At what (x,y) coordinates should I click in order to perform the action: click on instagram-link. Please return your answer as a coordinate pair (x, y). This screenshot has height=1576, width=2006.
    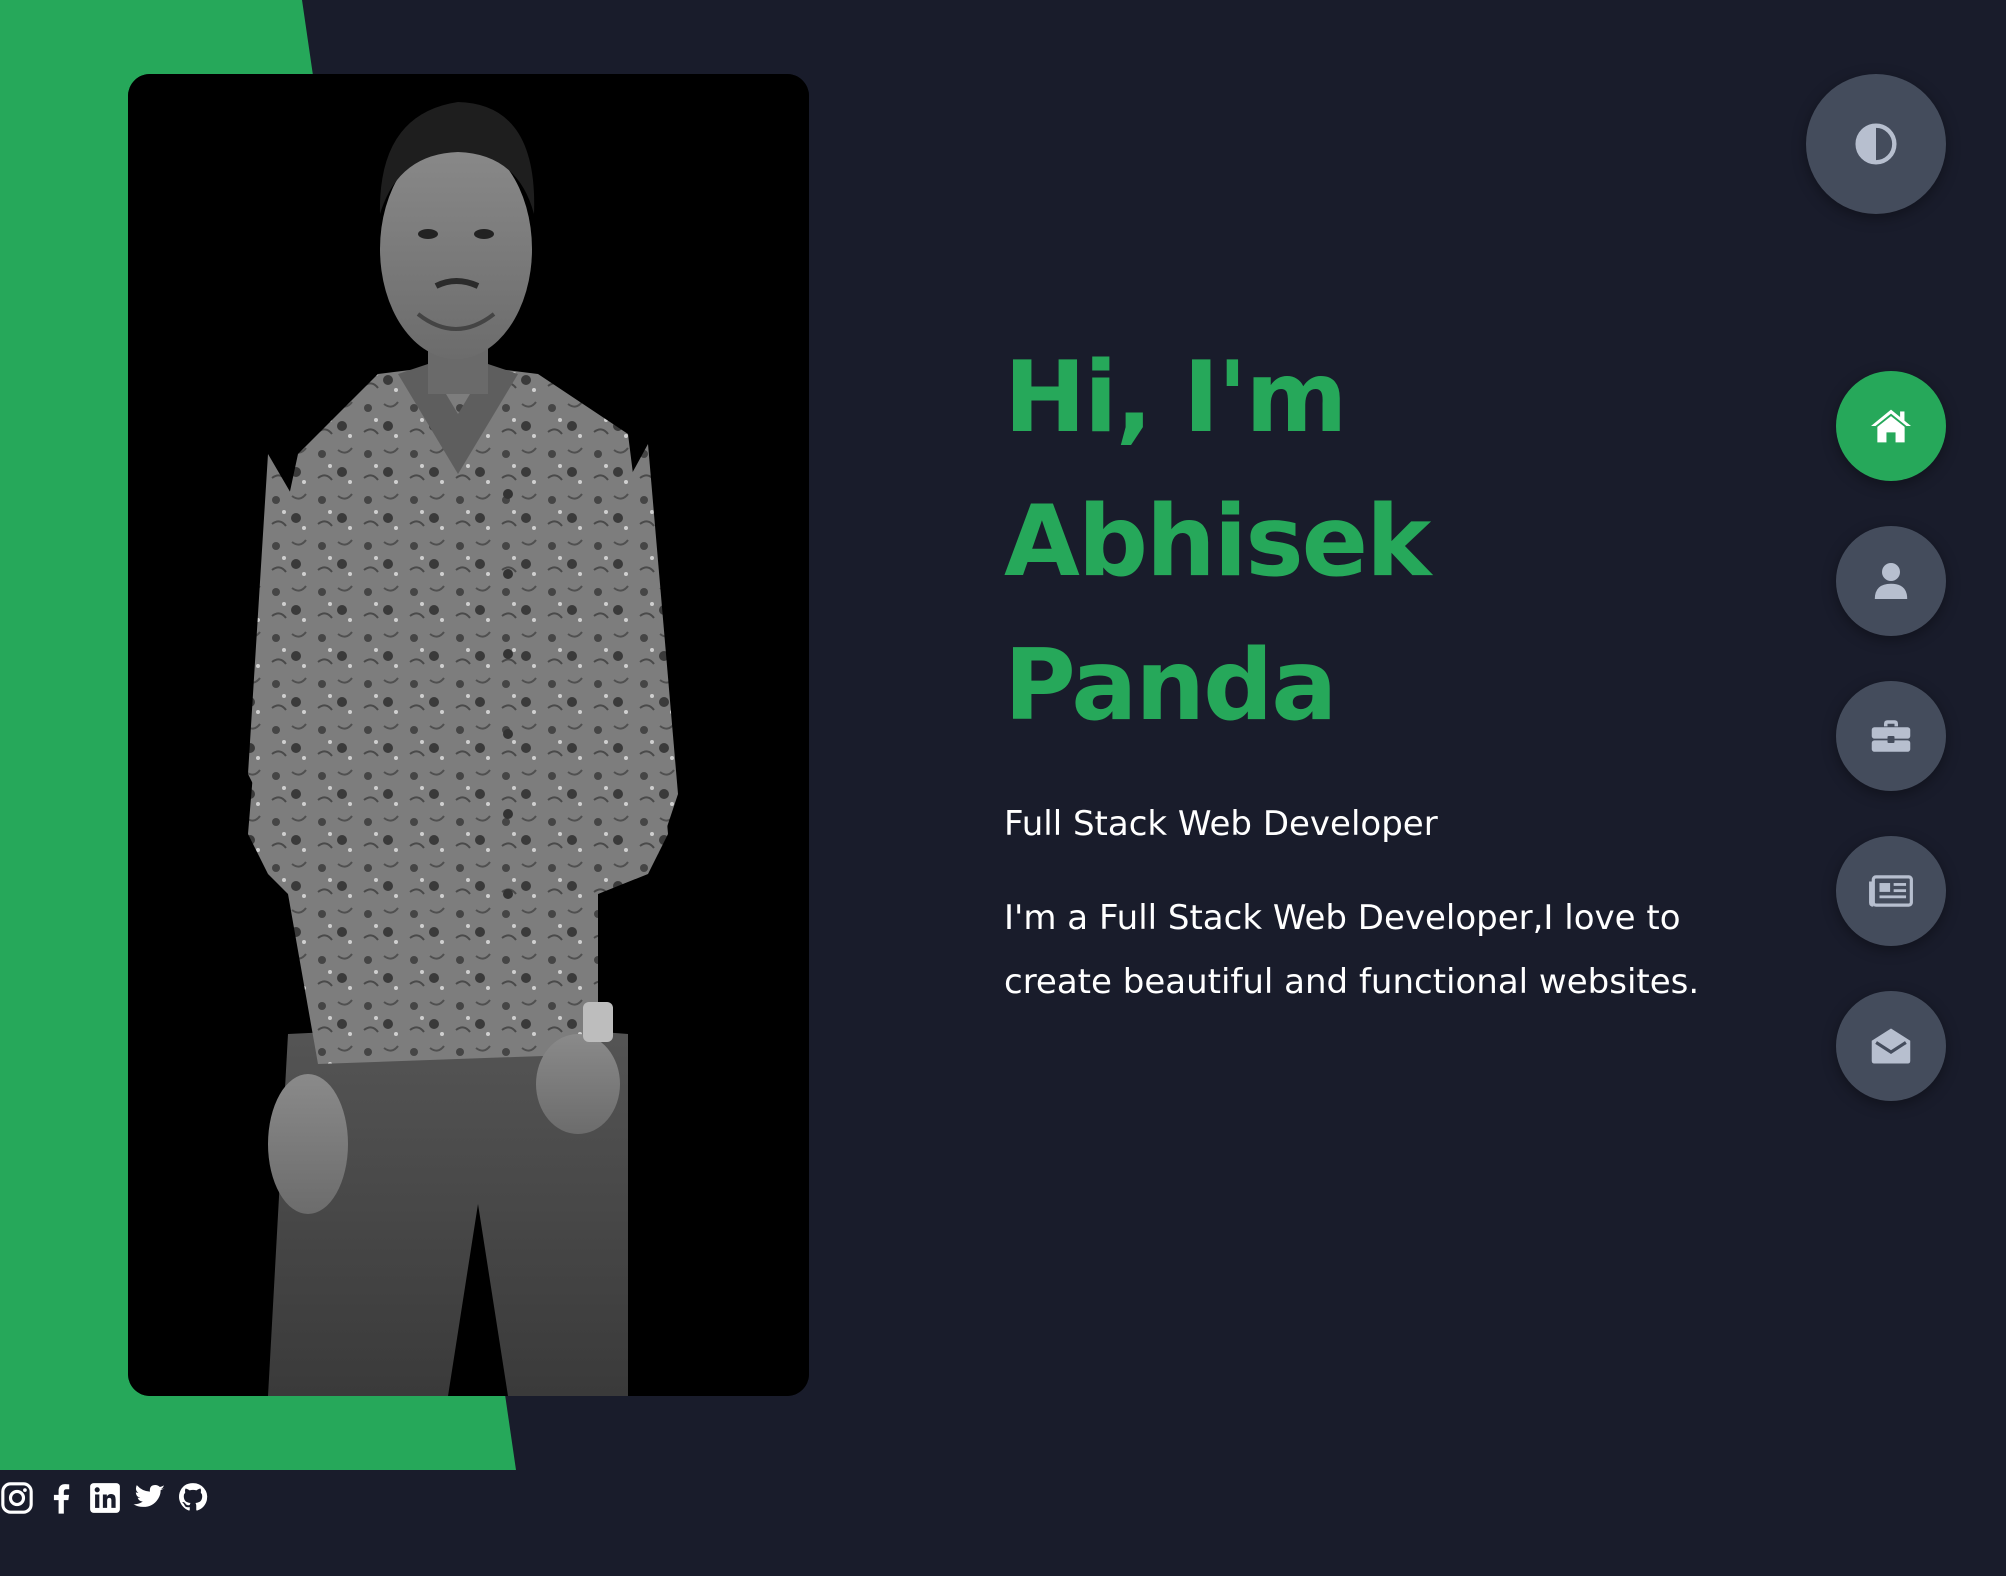
    Looking at the image, I should click on (17, 1498).